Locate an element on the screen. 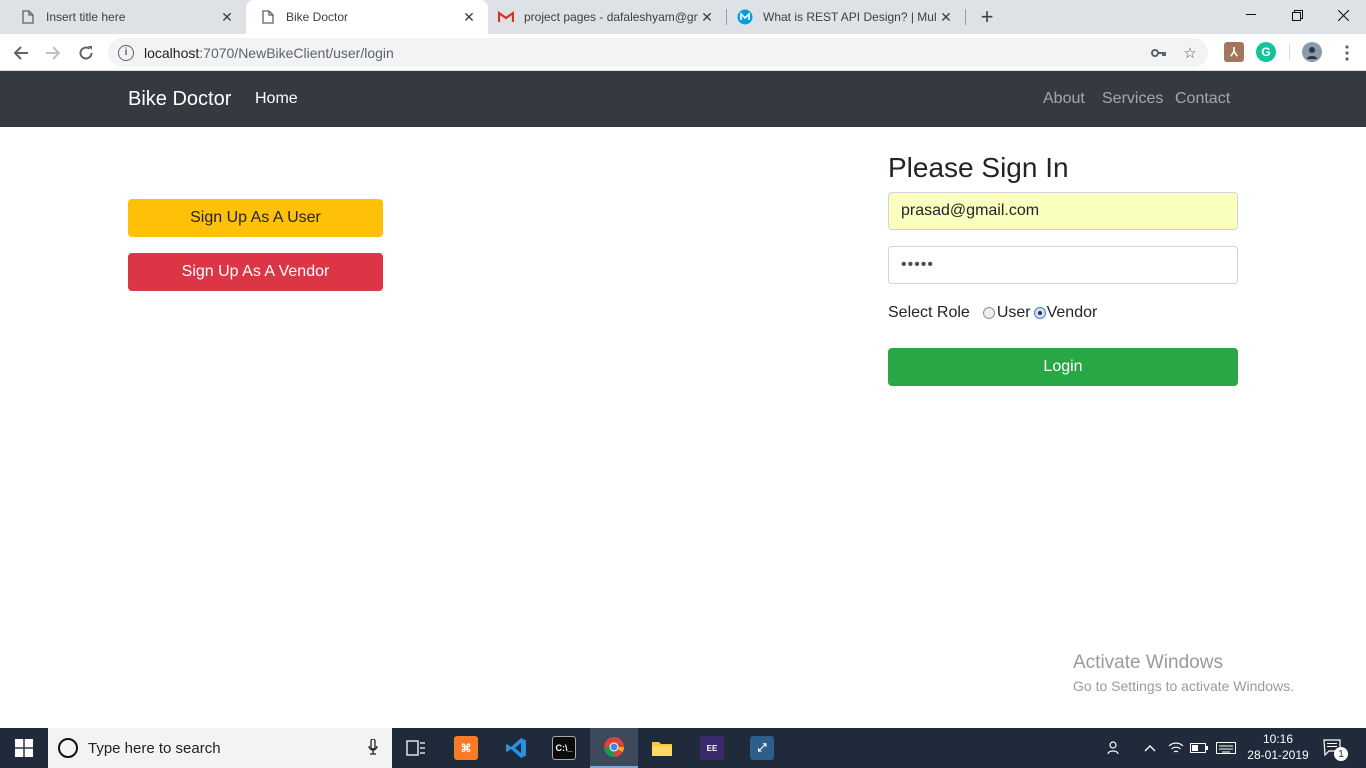  email-field: prasad@gmail.com is located at coordinates (1063, 211).